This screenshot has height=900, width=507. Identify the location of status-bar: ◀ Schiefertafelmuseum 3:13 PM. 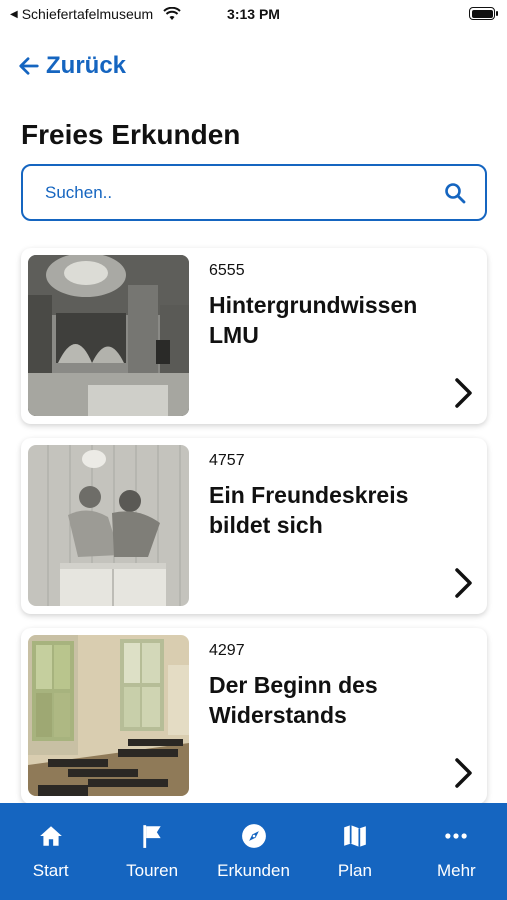
(253, 15).